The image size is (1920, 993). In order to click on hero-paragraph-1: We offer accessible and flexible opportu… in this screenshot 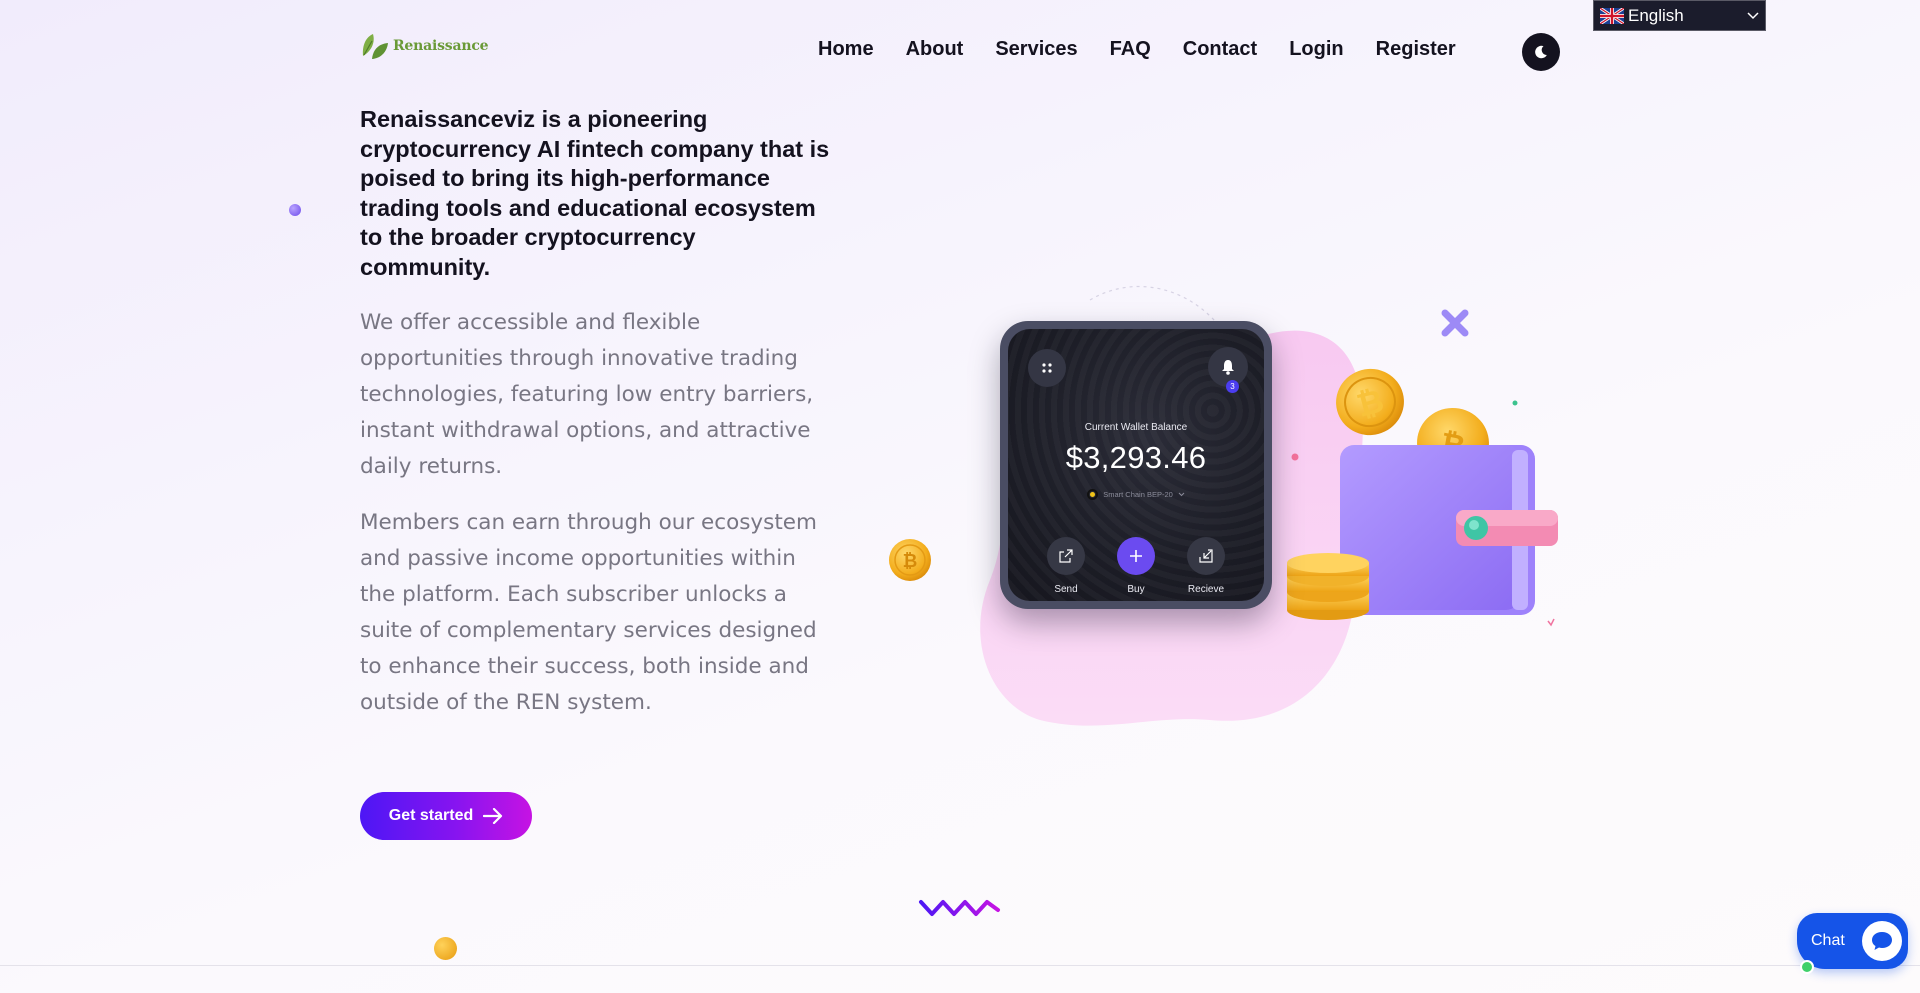, I will do `click(587, 394)`.